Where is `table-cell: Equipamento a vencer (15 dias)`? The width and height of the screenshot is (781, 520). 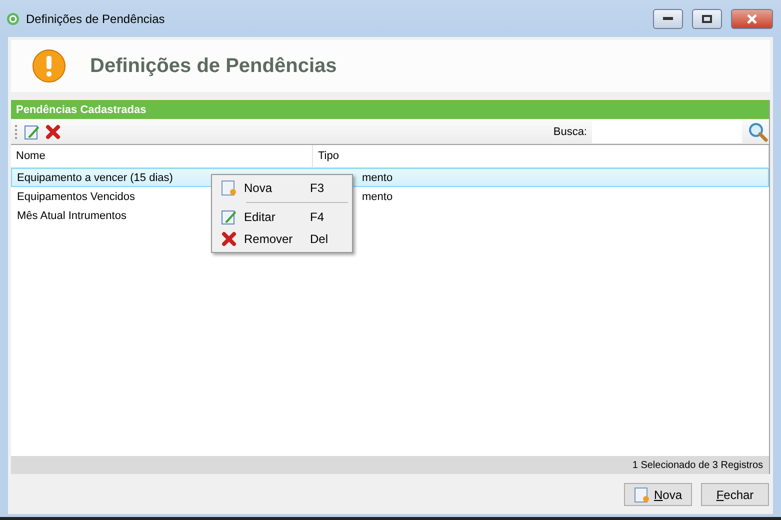
table-cell: Equipamento a vencer (15 dias) is located at coordinates (95, 177).